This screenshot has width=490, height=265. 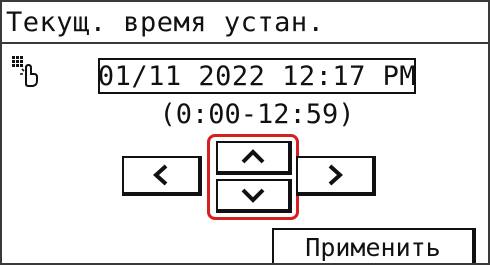 I want to click on chevron-down-icon, so click(x=253, y=195).